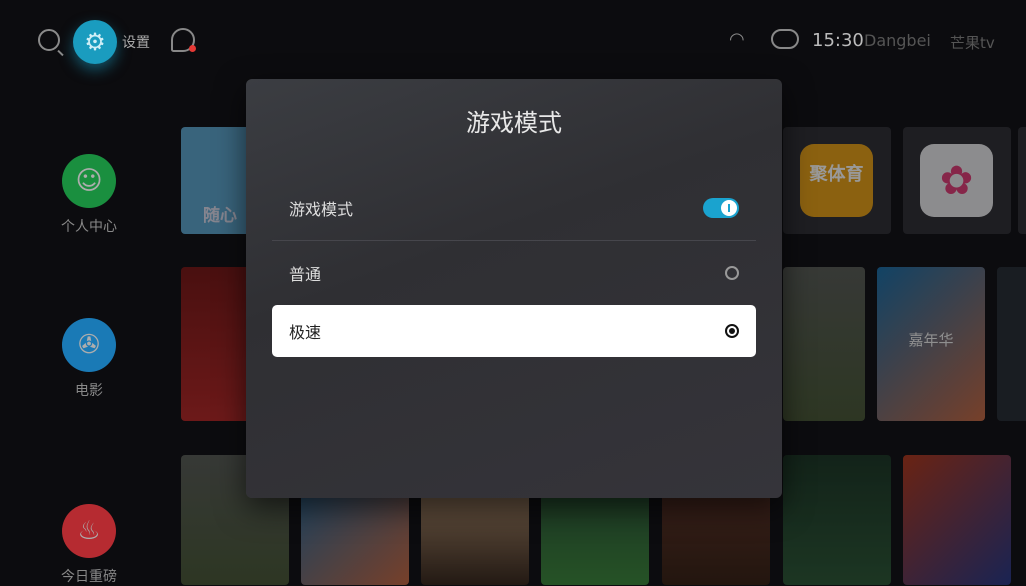 The height and width of the screenshot is (586, 1026). Describe the element at coordinates (514, 208) in the screenshot. I see `game-mode-toggle-row: 游戏模式` at that location.